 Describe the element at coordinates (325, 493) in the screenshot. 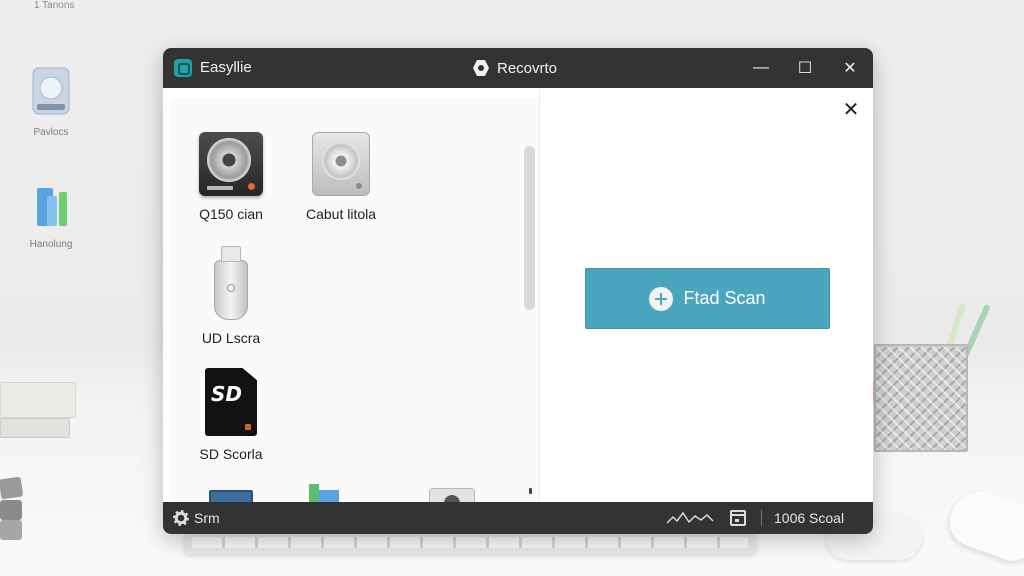

I see `files-drive-icon` at that location.